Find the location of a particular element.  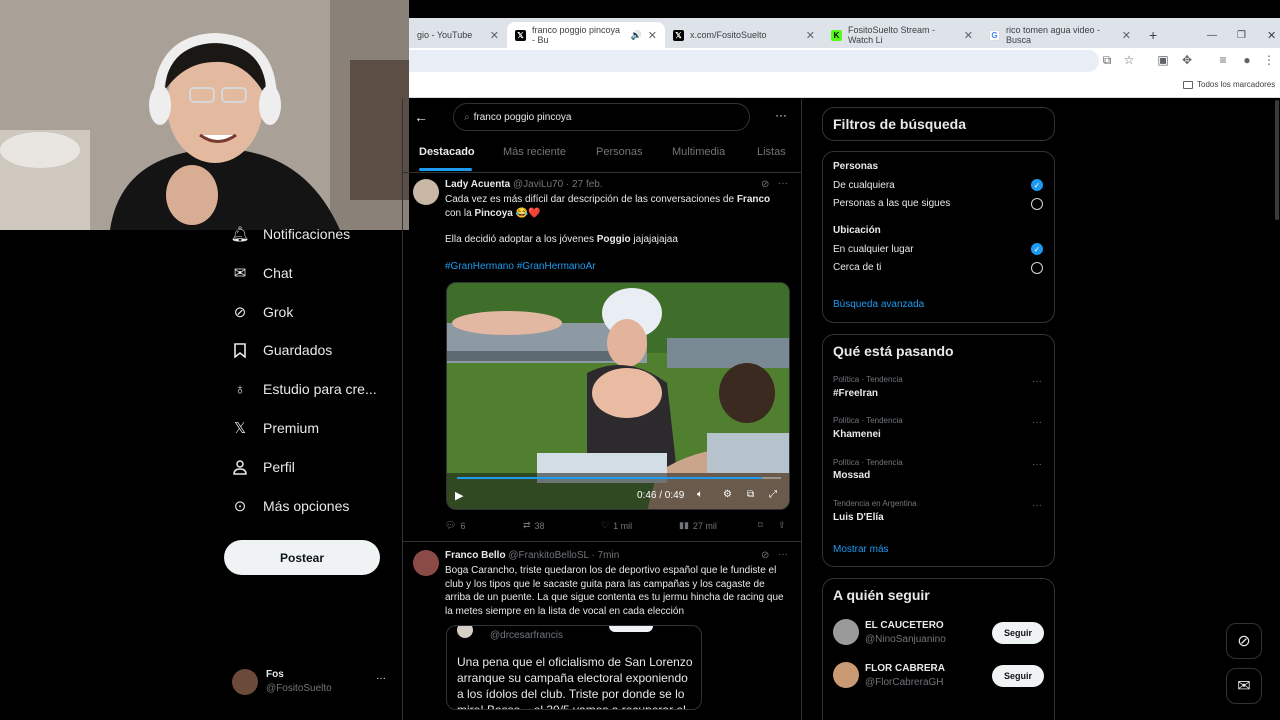

tab-multimedia: Multimedia is located at coordinates (698, 152).